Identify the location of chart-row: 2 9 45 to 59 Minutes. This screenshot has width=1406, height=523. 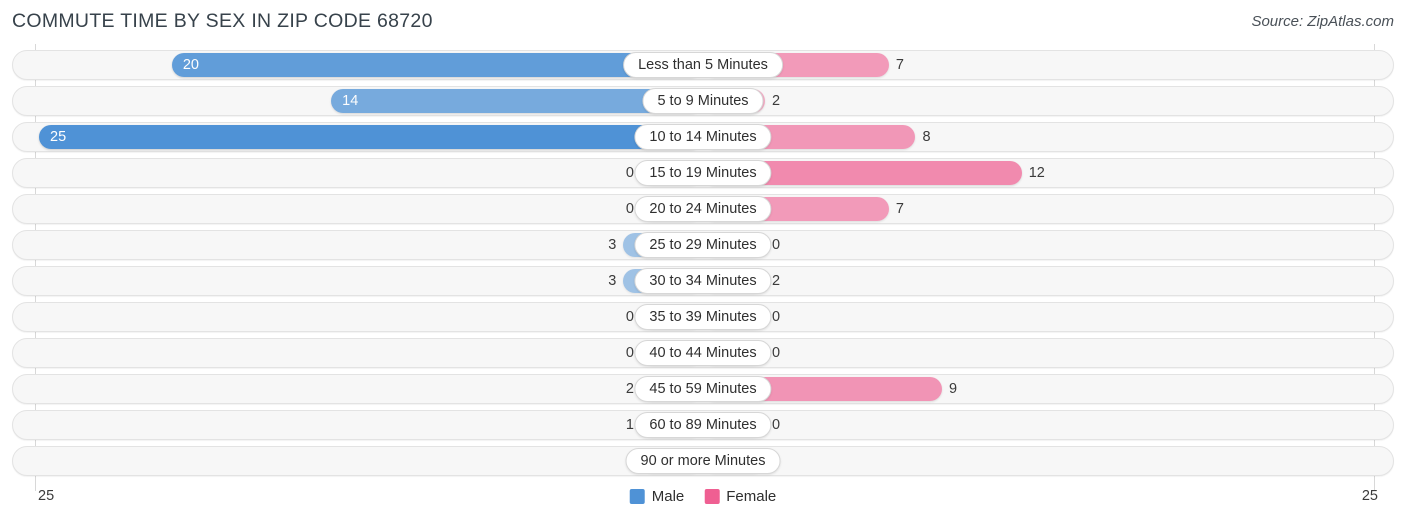
(703, 389).